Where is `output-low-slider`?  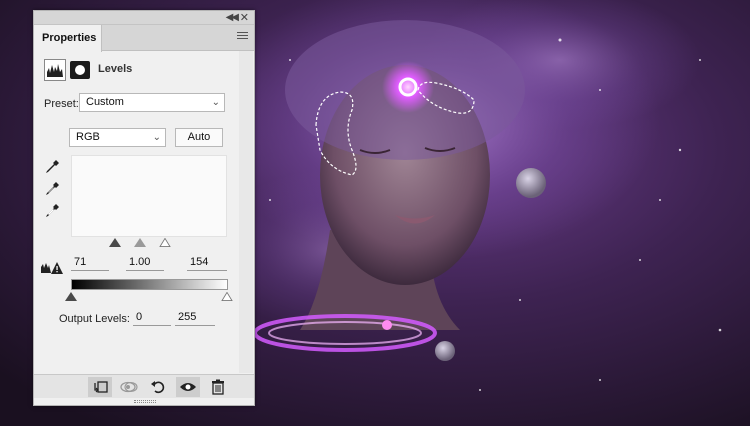
output-low-slider is located at coordinates (71, 296).